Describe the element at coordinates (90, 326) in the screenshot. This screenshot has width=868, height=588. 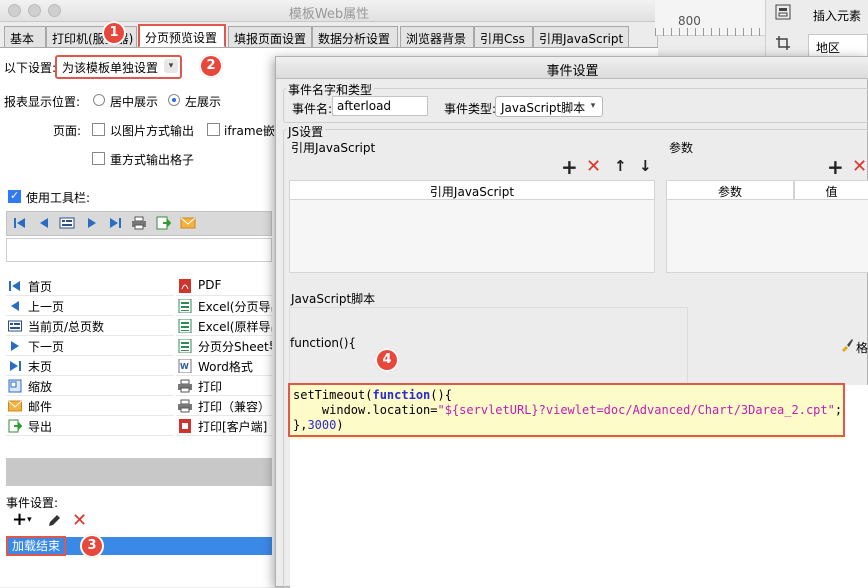
I see `list-item: 当前页/总页数` at that location.